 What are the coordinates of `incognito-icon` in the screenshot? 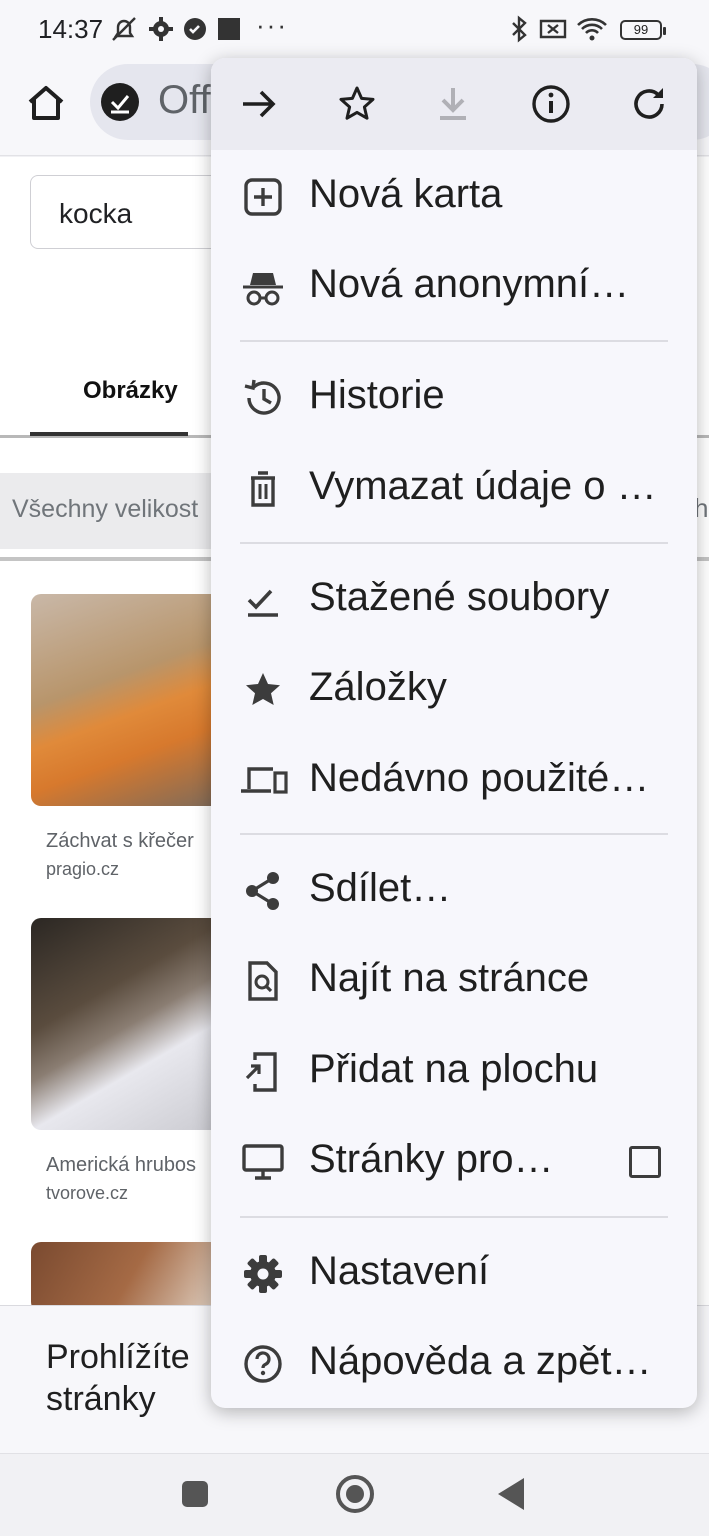 It's located at (263, 287).